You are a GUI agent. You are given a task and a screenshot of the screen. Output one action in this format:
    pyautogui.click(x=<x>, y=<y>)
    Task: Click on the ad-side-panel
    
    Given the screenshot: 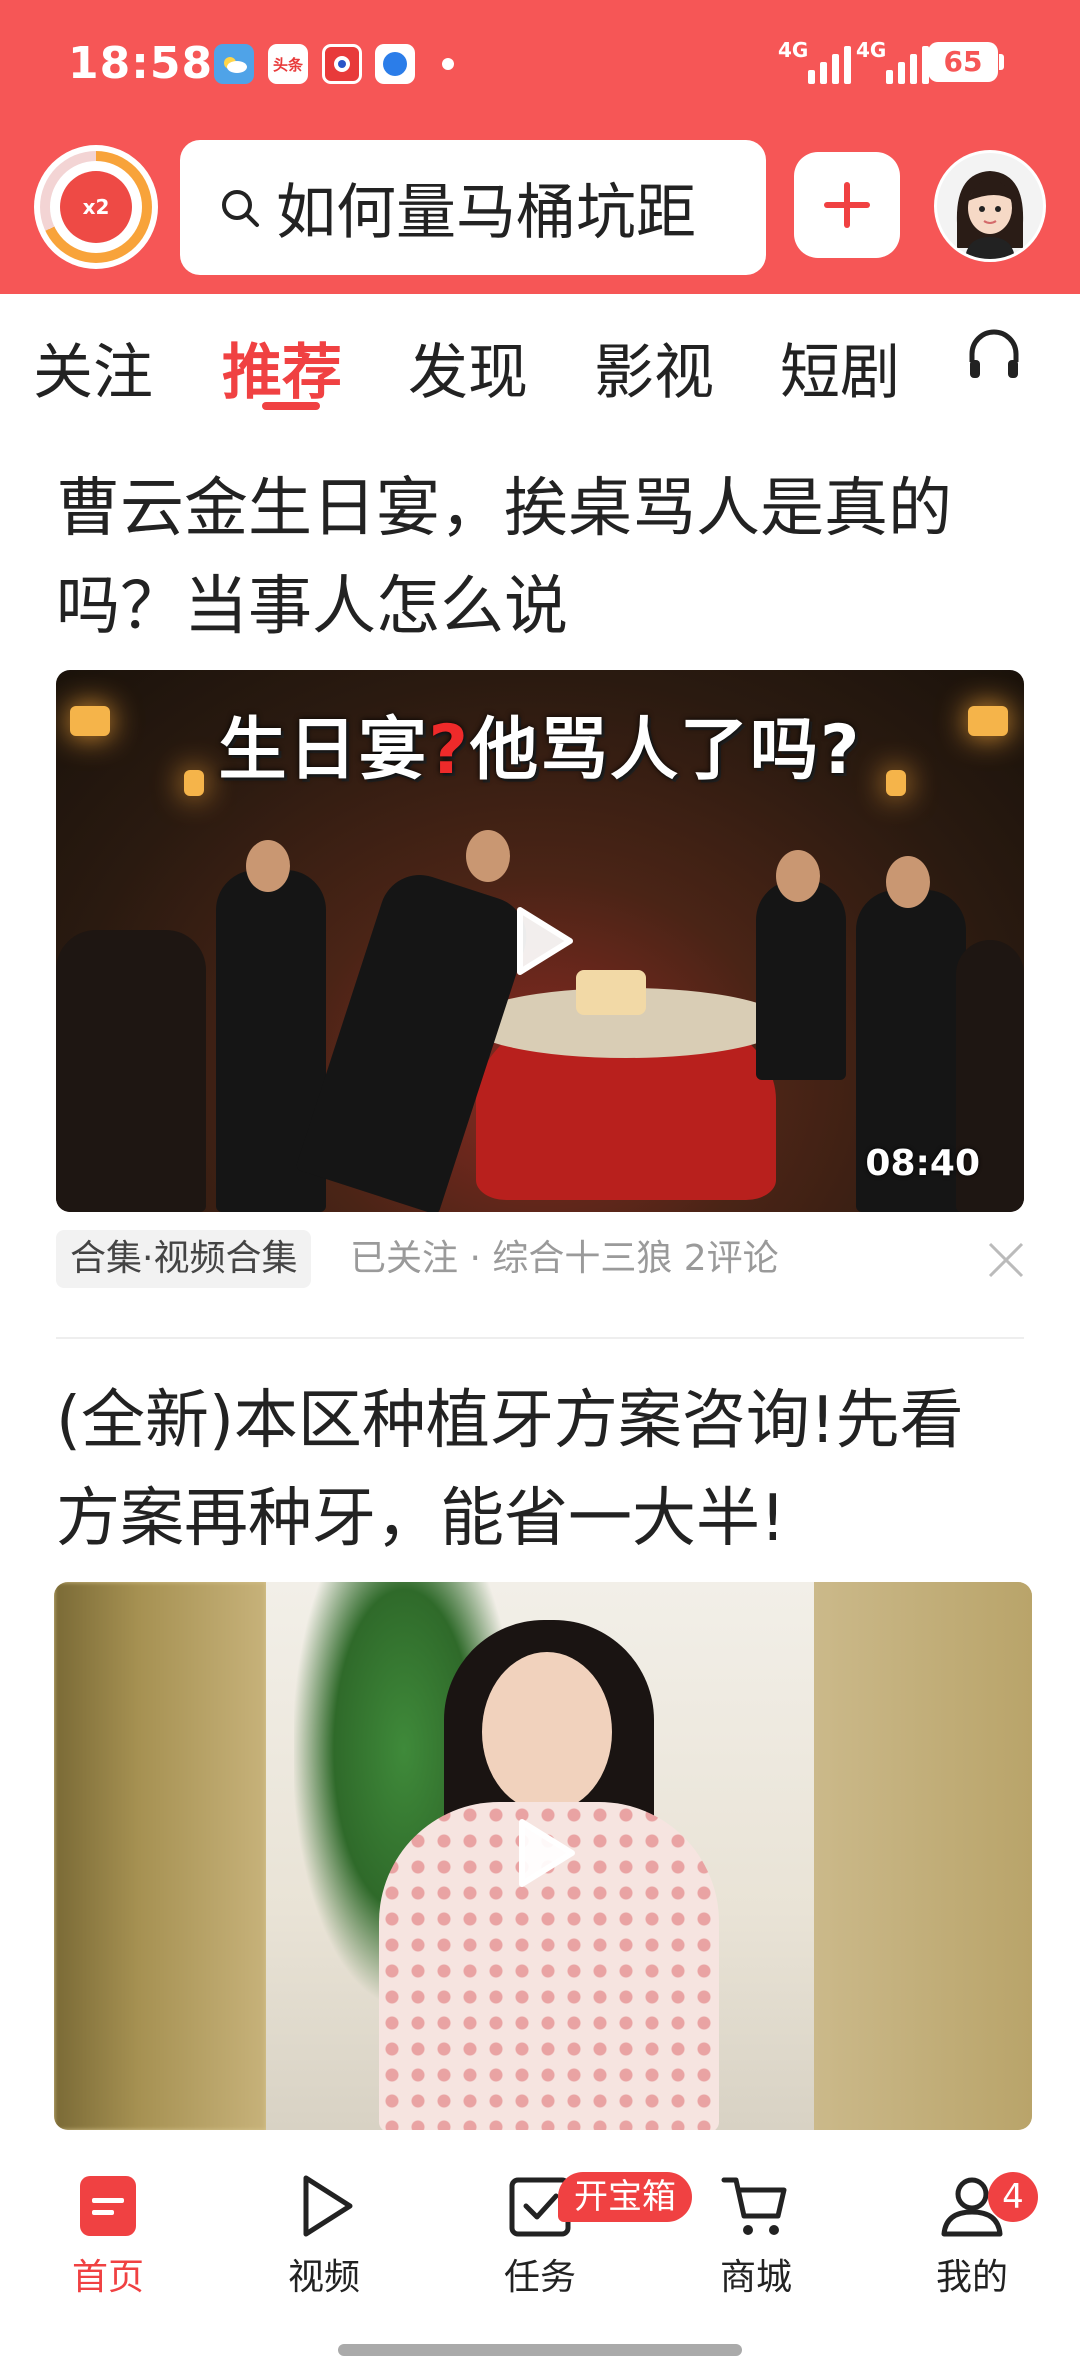 What is the action you would take?
    pyautogui.click(x=923, y=1856)
    